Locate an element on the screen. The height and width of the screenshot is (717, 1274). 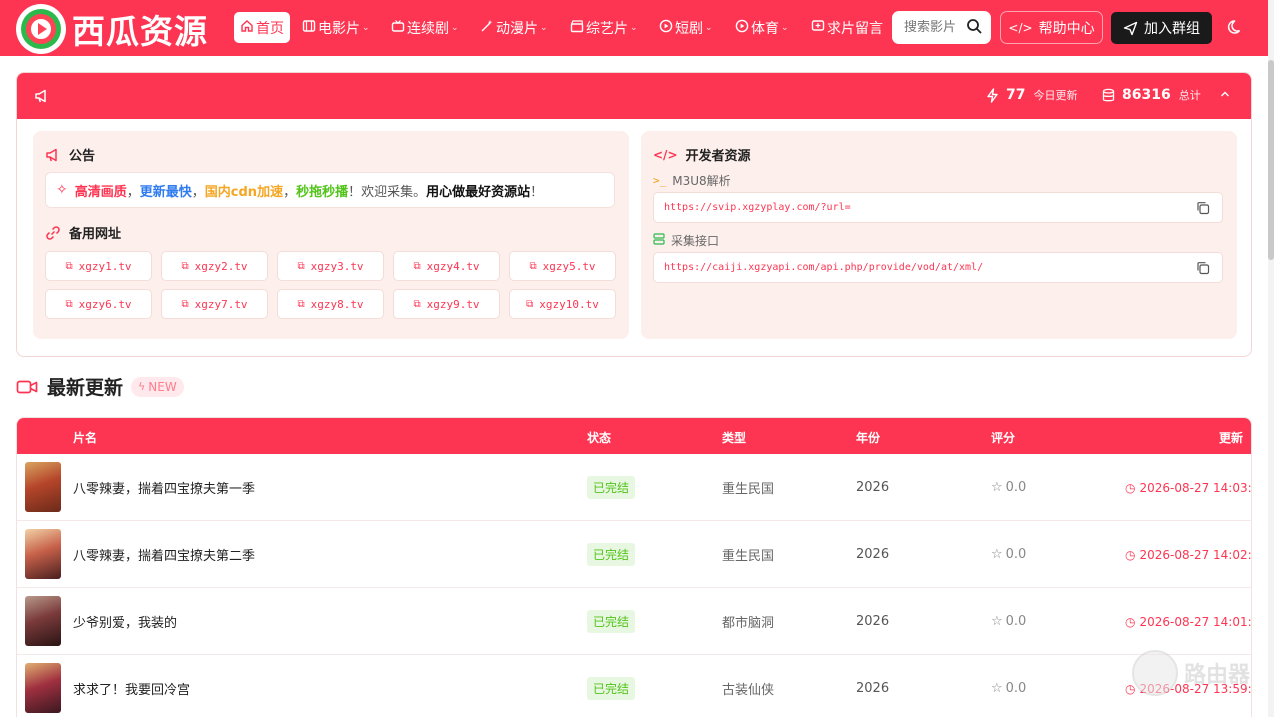
row-updated-value: 2026-08-27 14:03:1 is located at coordinates (1195, 487).